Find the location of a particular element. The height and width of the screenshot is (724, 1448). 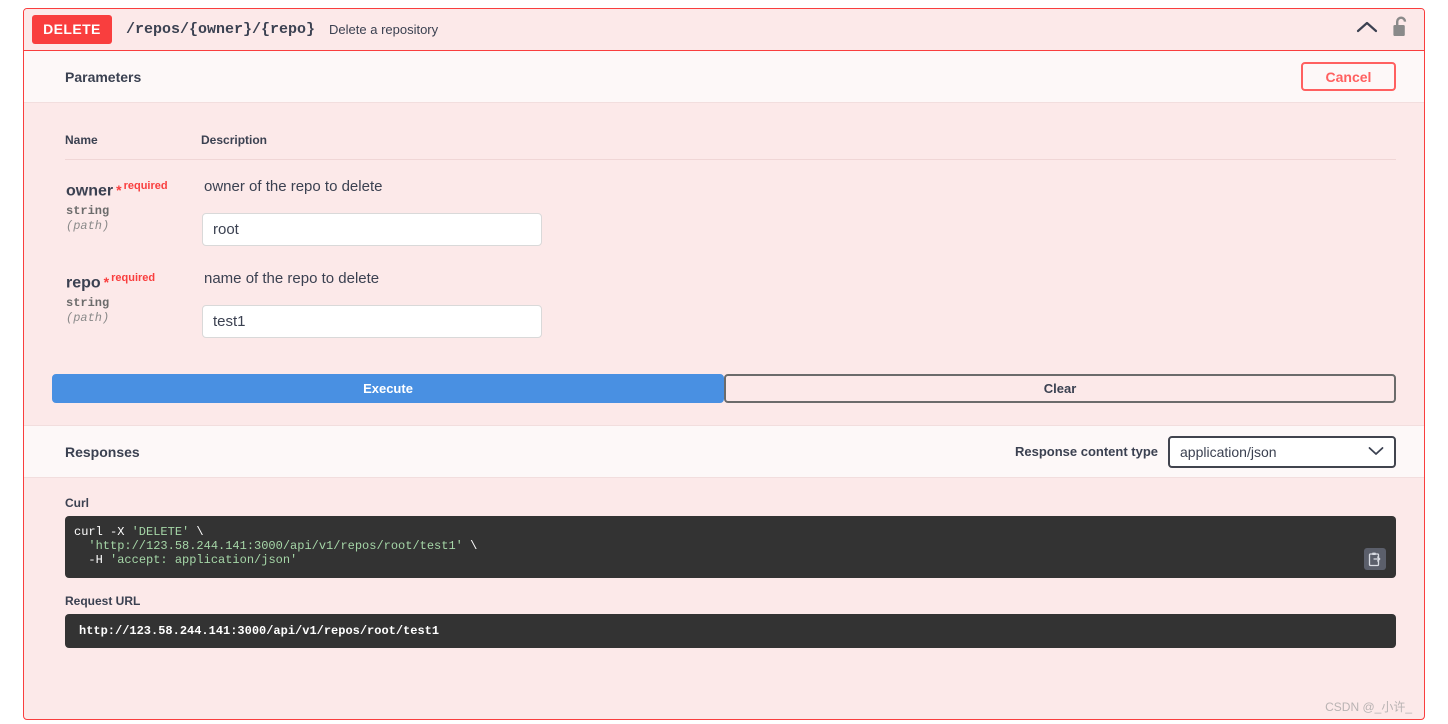

parameter-name-text: repo is located at coordinates (83, 283).